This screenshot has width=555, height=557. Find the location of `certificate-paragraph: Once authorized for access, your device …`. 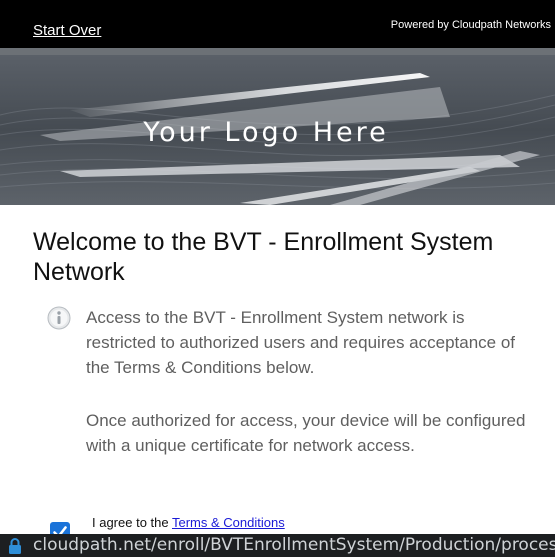

certificate-paragraph: Once authorized for access, your device … is located at coordinates (306, 433).